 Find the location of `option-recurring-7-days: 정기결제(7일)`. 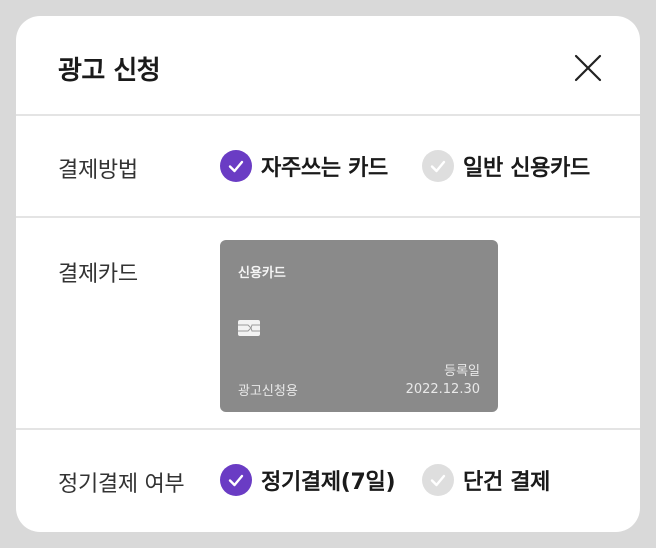

option-recurring-7-days: 정기결제(7일) is located at coordinates (308, 480).